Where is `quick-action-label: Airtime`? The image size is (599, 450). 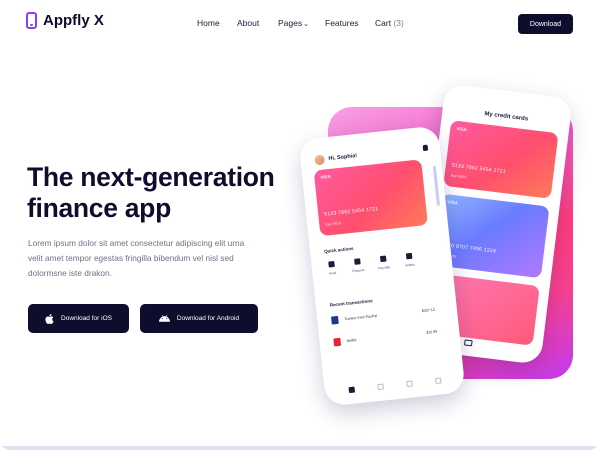
quick-action-label: Airtime is located at coordinates (410, 265).